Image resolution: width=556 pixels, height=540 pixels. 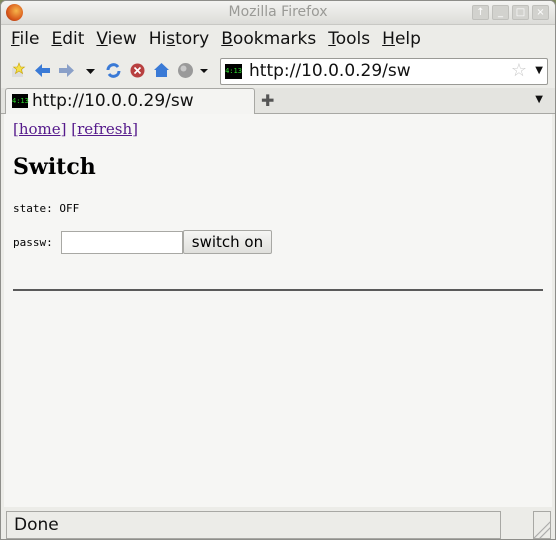 I want to click on history-dropdown-icon, so click(x=90, y=70).